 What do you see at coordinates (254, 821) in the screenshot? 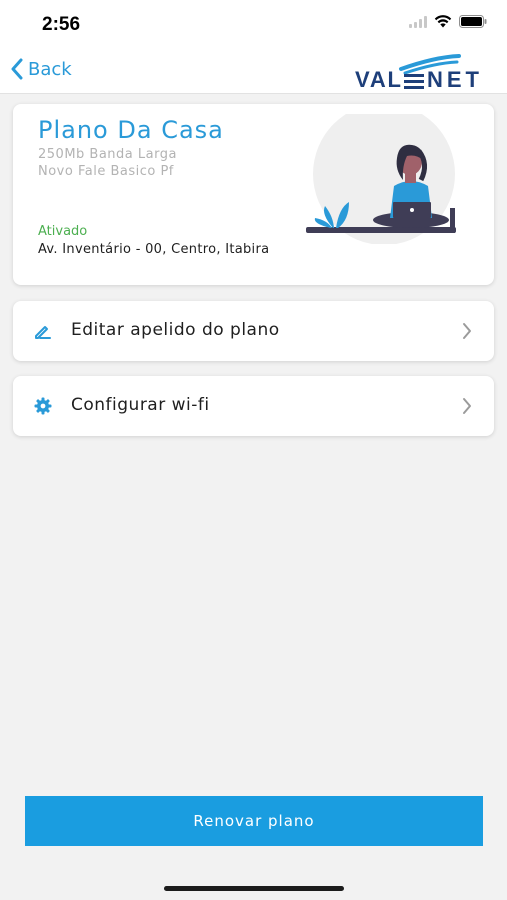
I see `renew-plan-button: Renovar plano` at bounding box center [254, 821].